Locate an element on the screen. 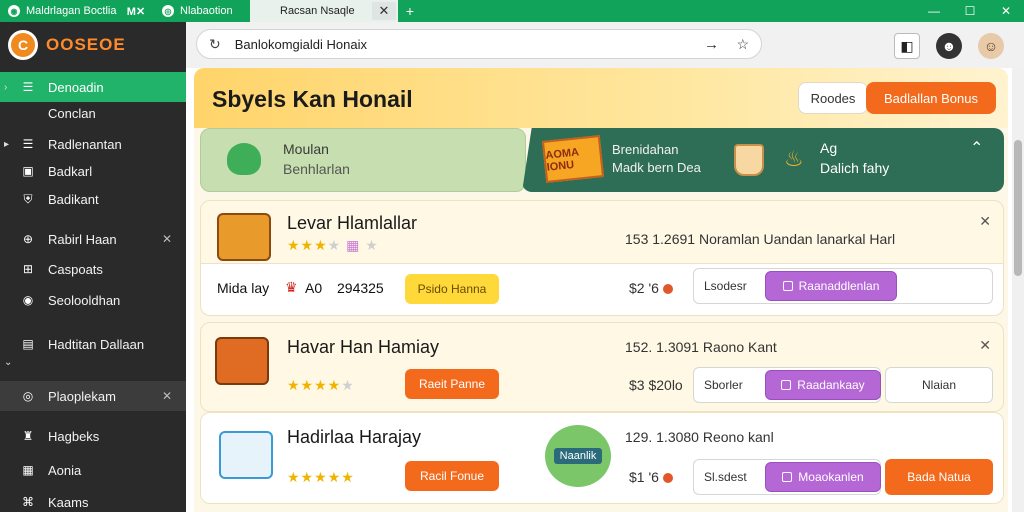 The height and width of the screenshot is (512, 1024). extra-field: Nlaian is located at coordinates (939, 385).